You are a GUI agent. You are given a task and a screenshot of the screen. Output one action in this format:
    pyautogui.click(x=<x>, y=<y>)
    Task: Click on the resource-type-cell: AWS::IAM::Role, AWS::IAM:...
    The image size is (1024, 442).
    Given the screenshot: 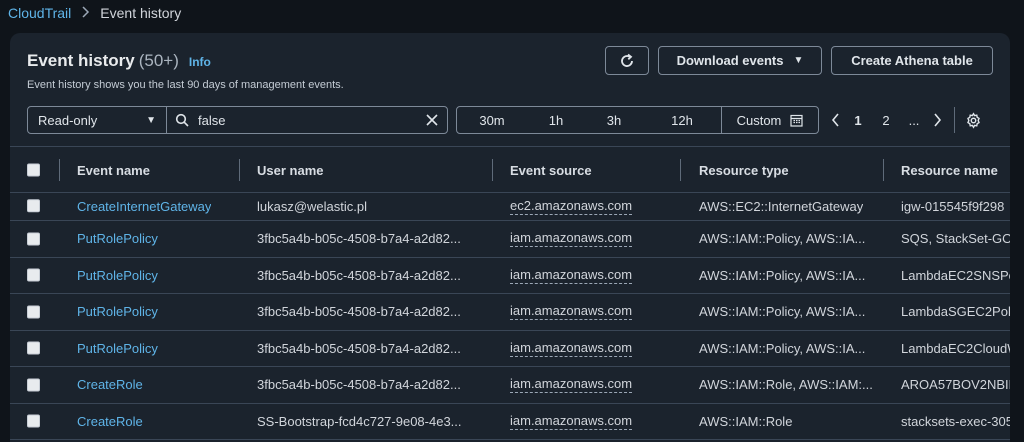 What is the action you would take?
    pyautogui.click(x=786, y=385)
    